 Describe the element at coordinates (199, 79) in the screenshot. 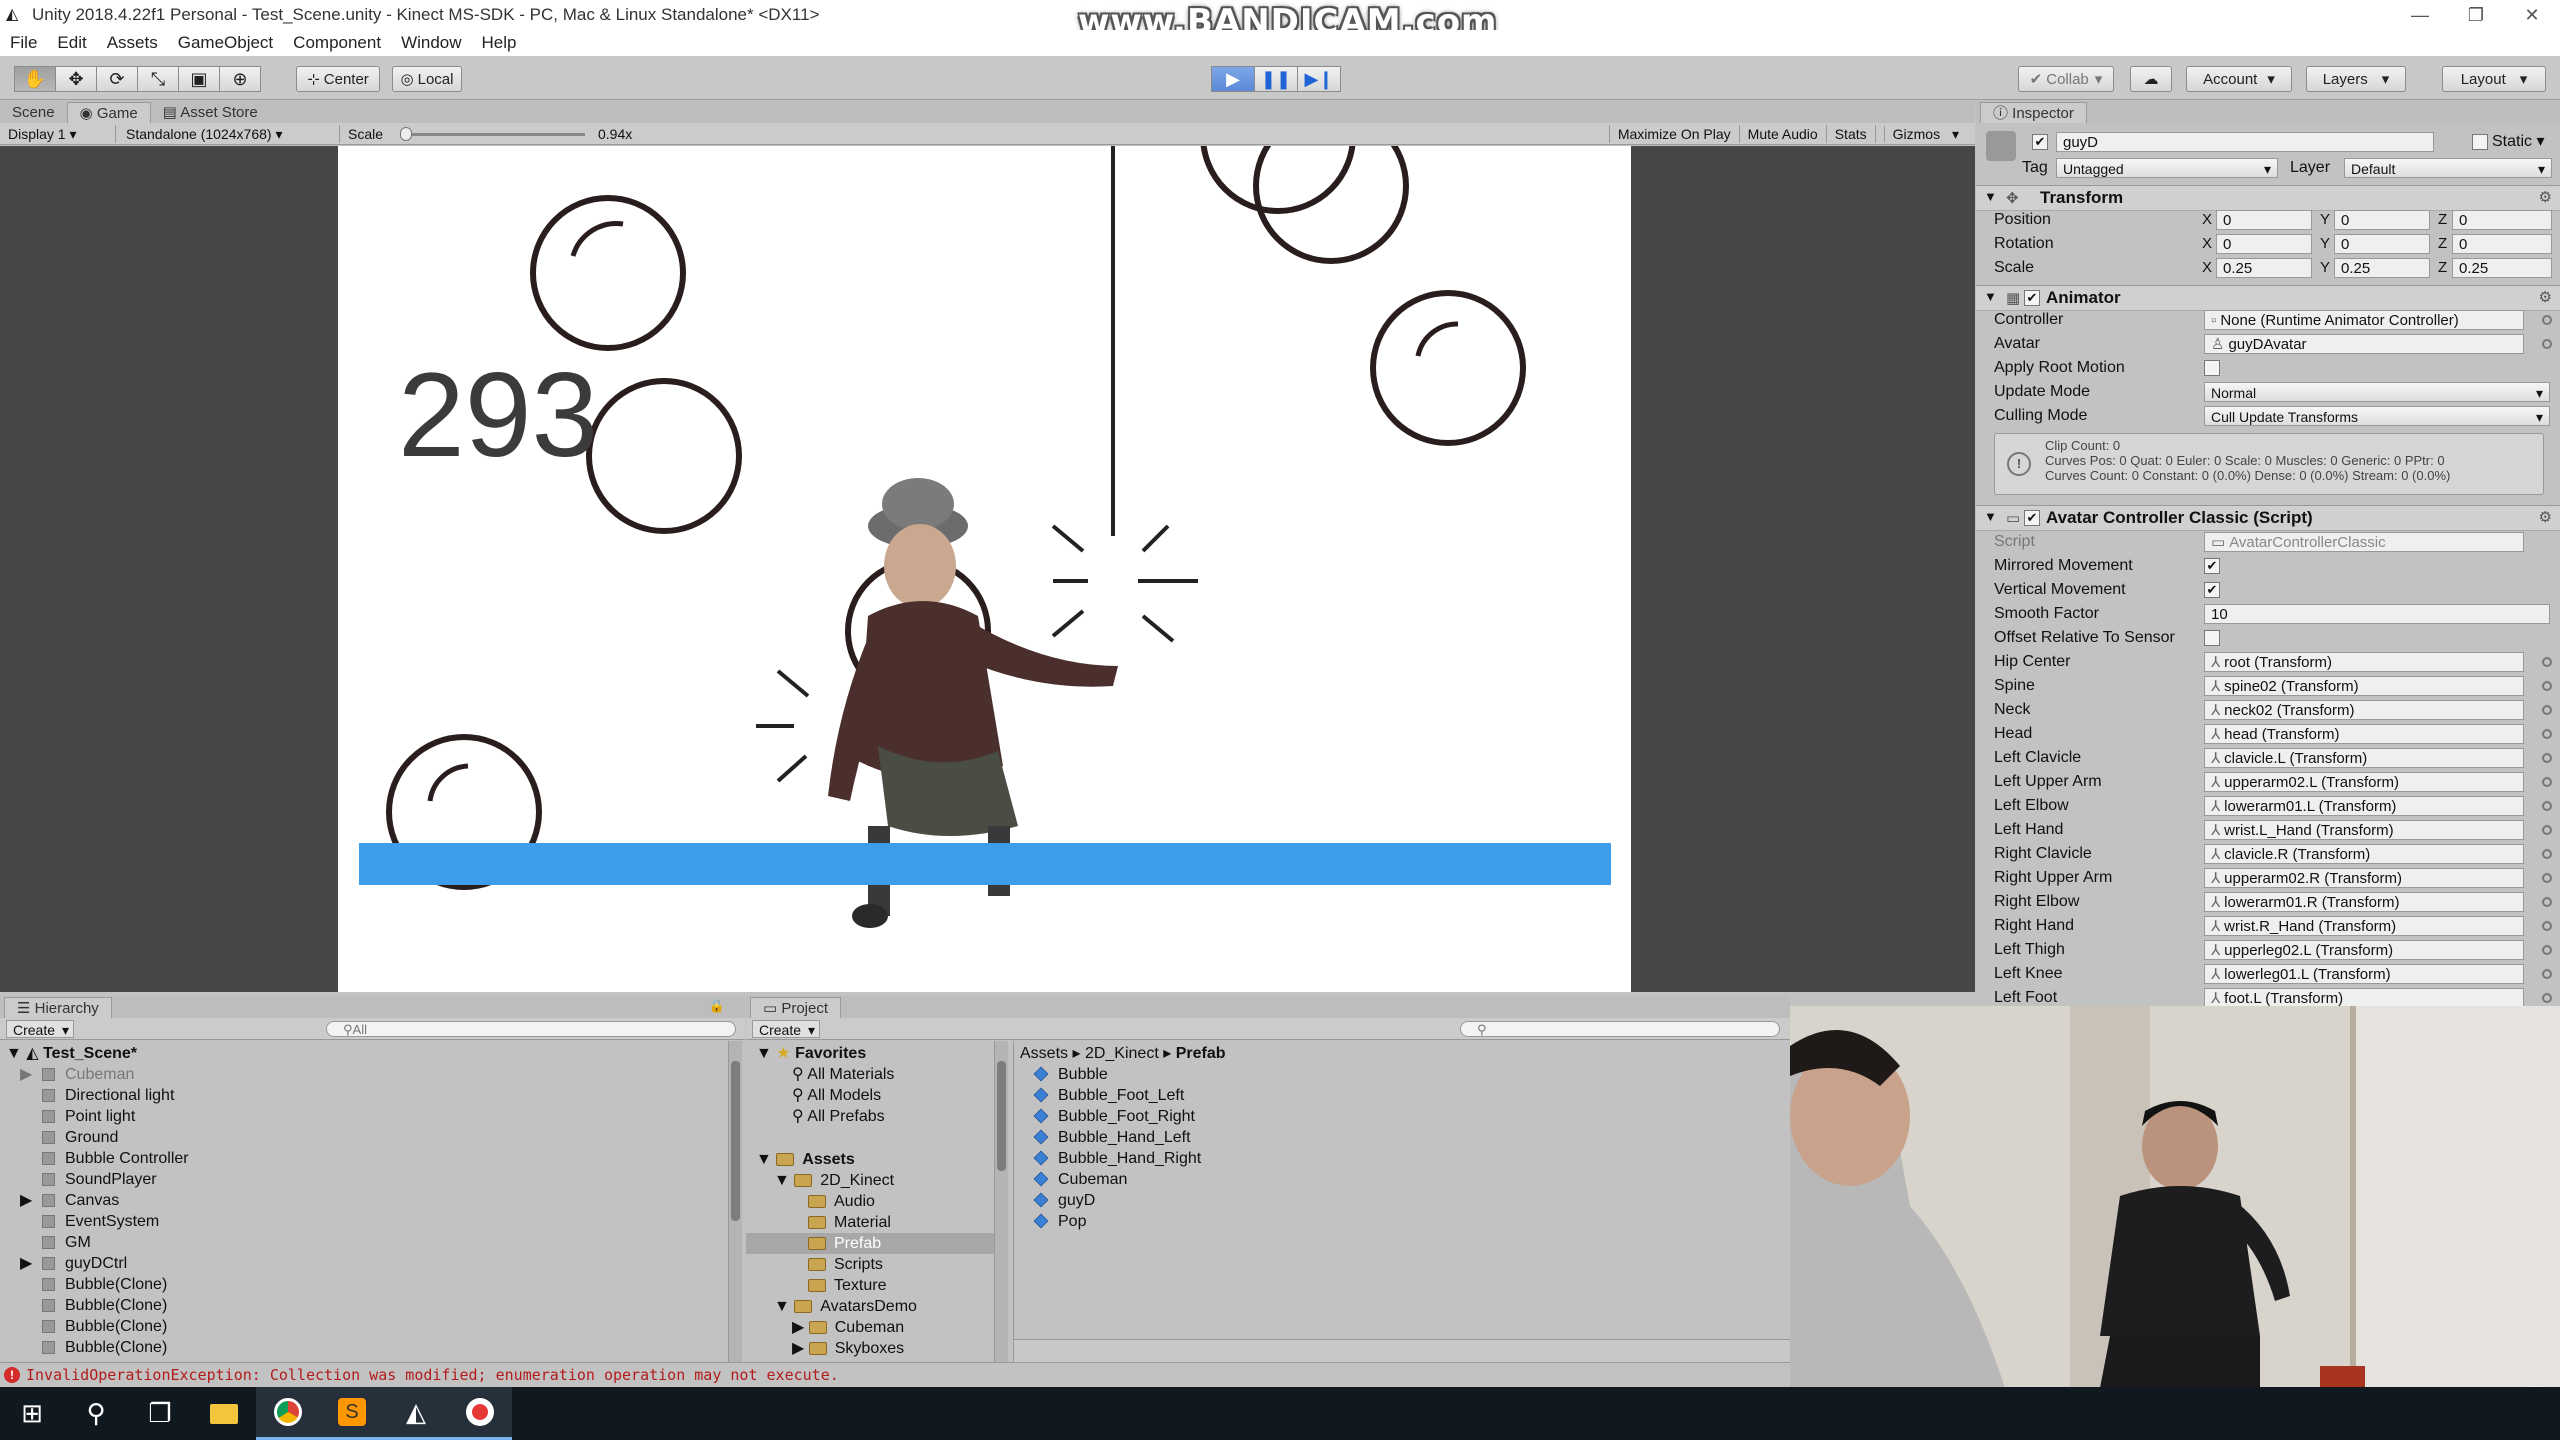

I see `rect-tool-icon: ▣` at that location.